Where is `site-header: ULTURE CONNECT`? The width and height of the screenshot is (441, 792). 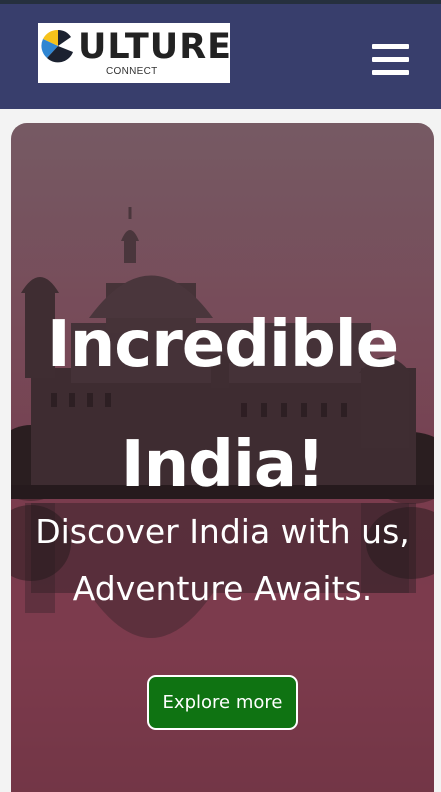 site-header: ULTURE CONNECT is located at coordinates (220, 56).